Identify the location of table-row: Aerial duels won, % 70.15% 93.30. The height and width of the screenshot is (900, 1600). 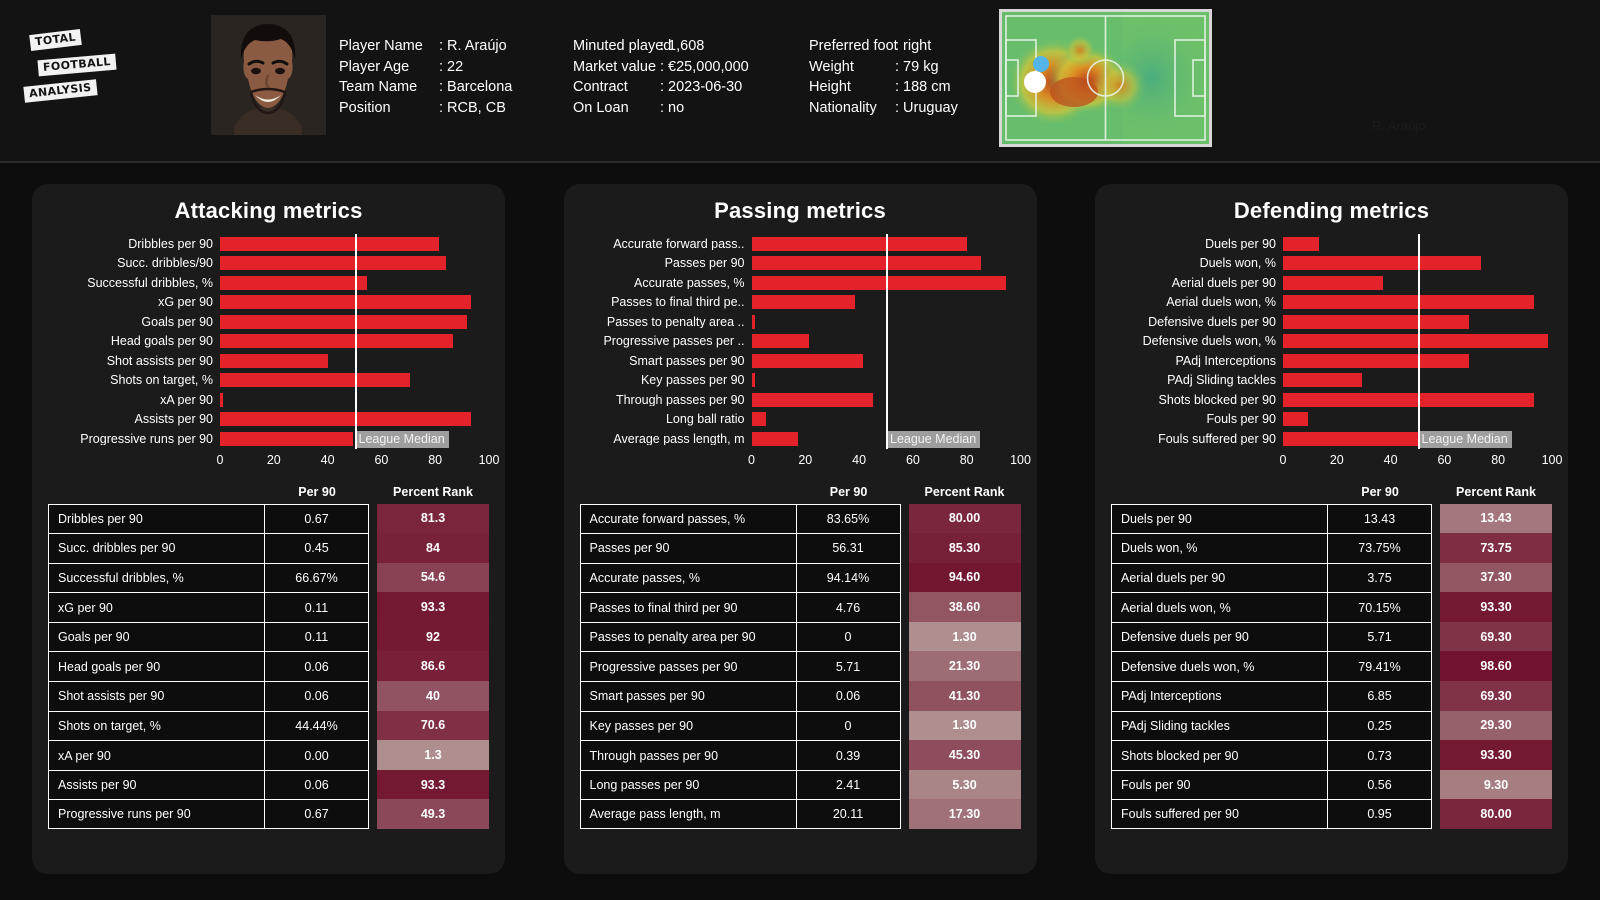
(1331, 607).